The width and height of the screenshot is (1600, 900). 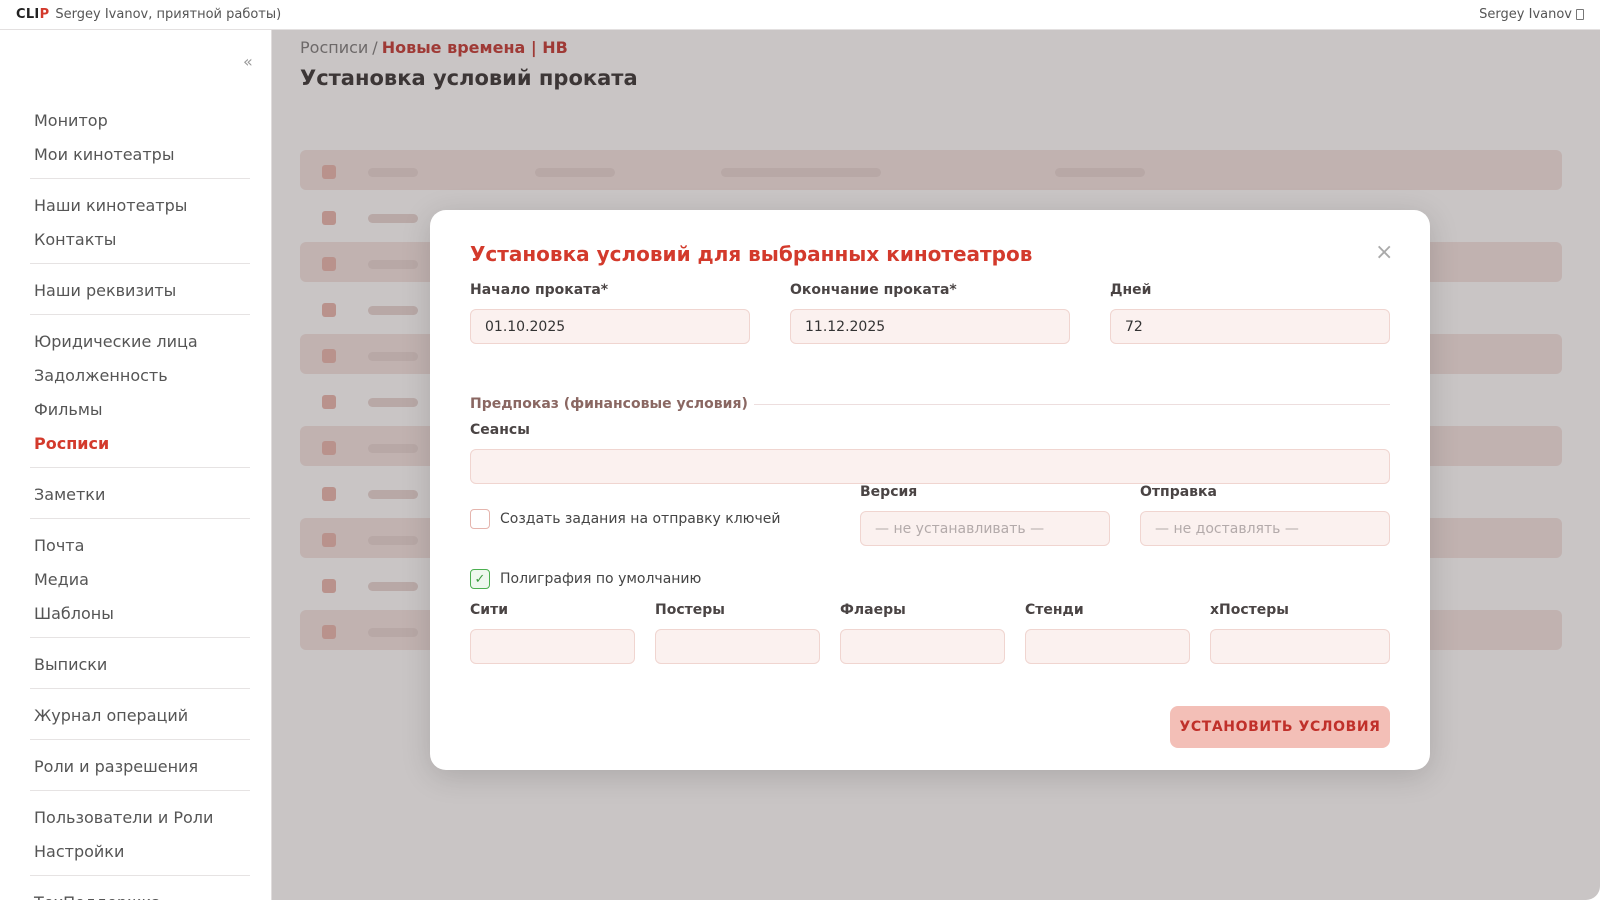 I want to click on greeting-text: Sergey Ivanov, приятной работы), so click(x=168, y=14).